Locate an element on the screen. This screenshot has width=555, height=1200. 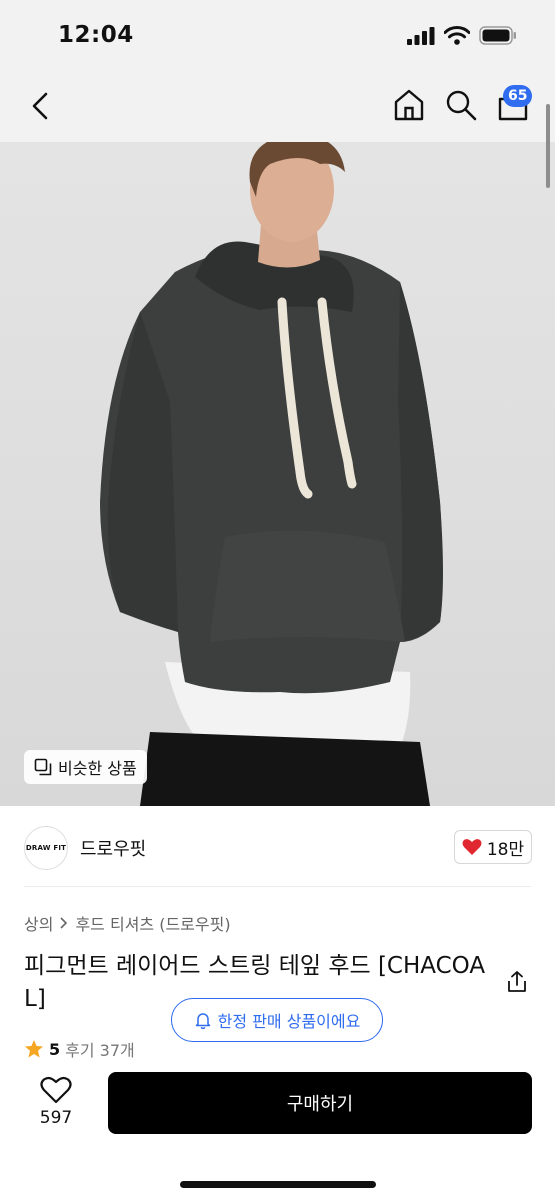
similar-products-button: 비슷한 상품 is located at coordinates (85, 767).